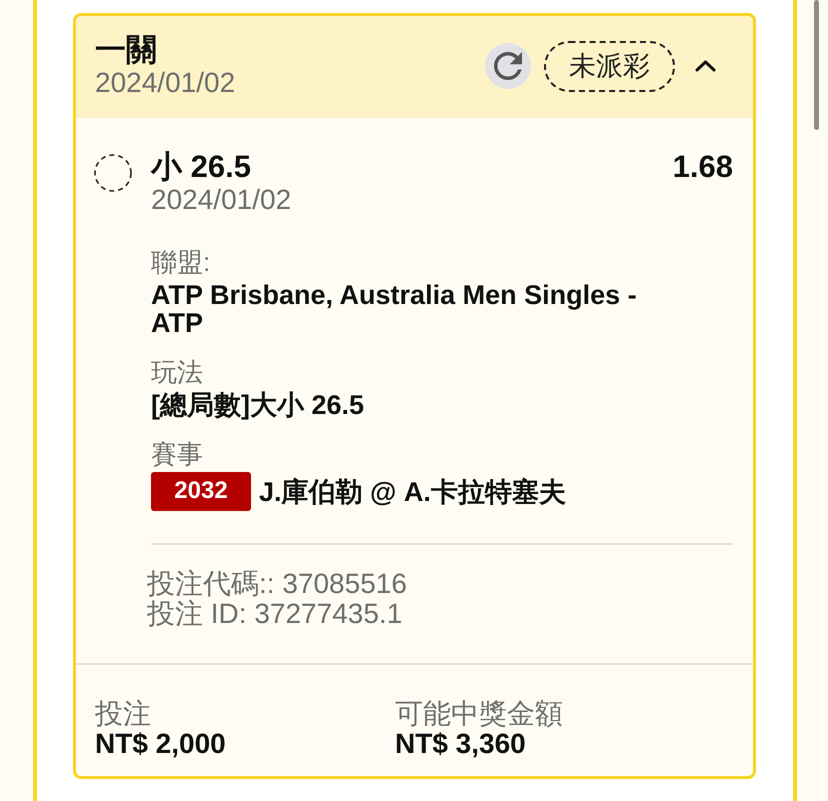 The image size is (828, 801). I want to click on bet-date: 2024/01/02, so click(165, 83).